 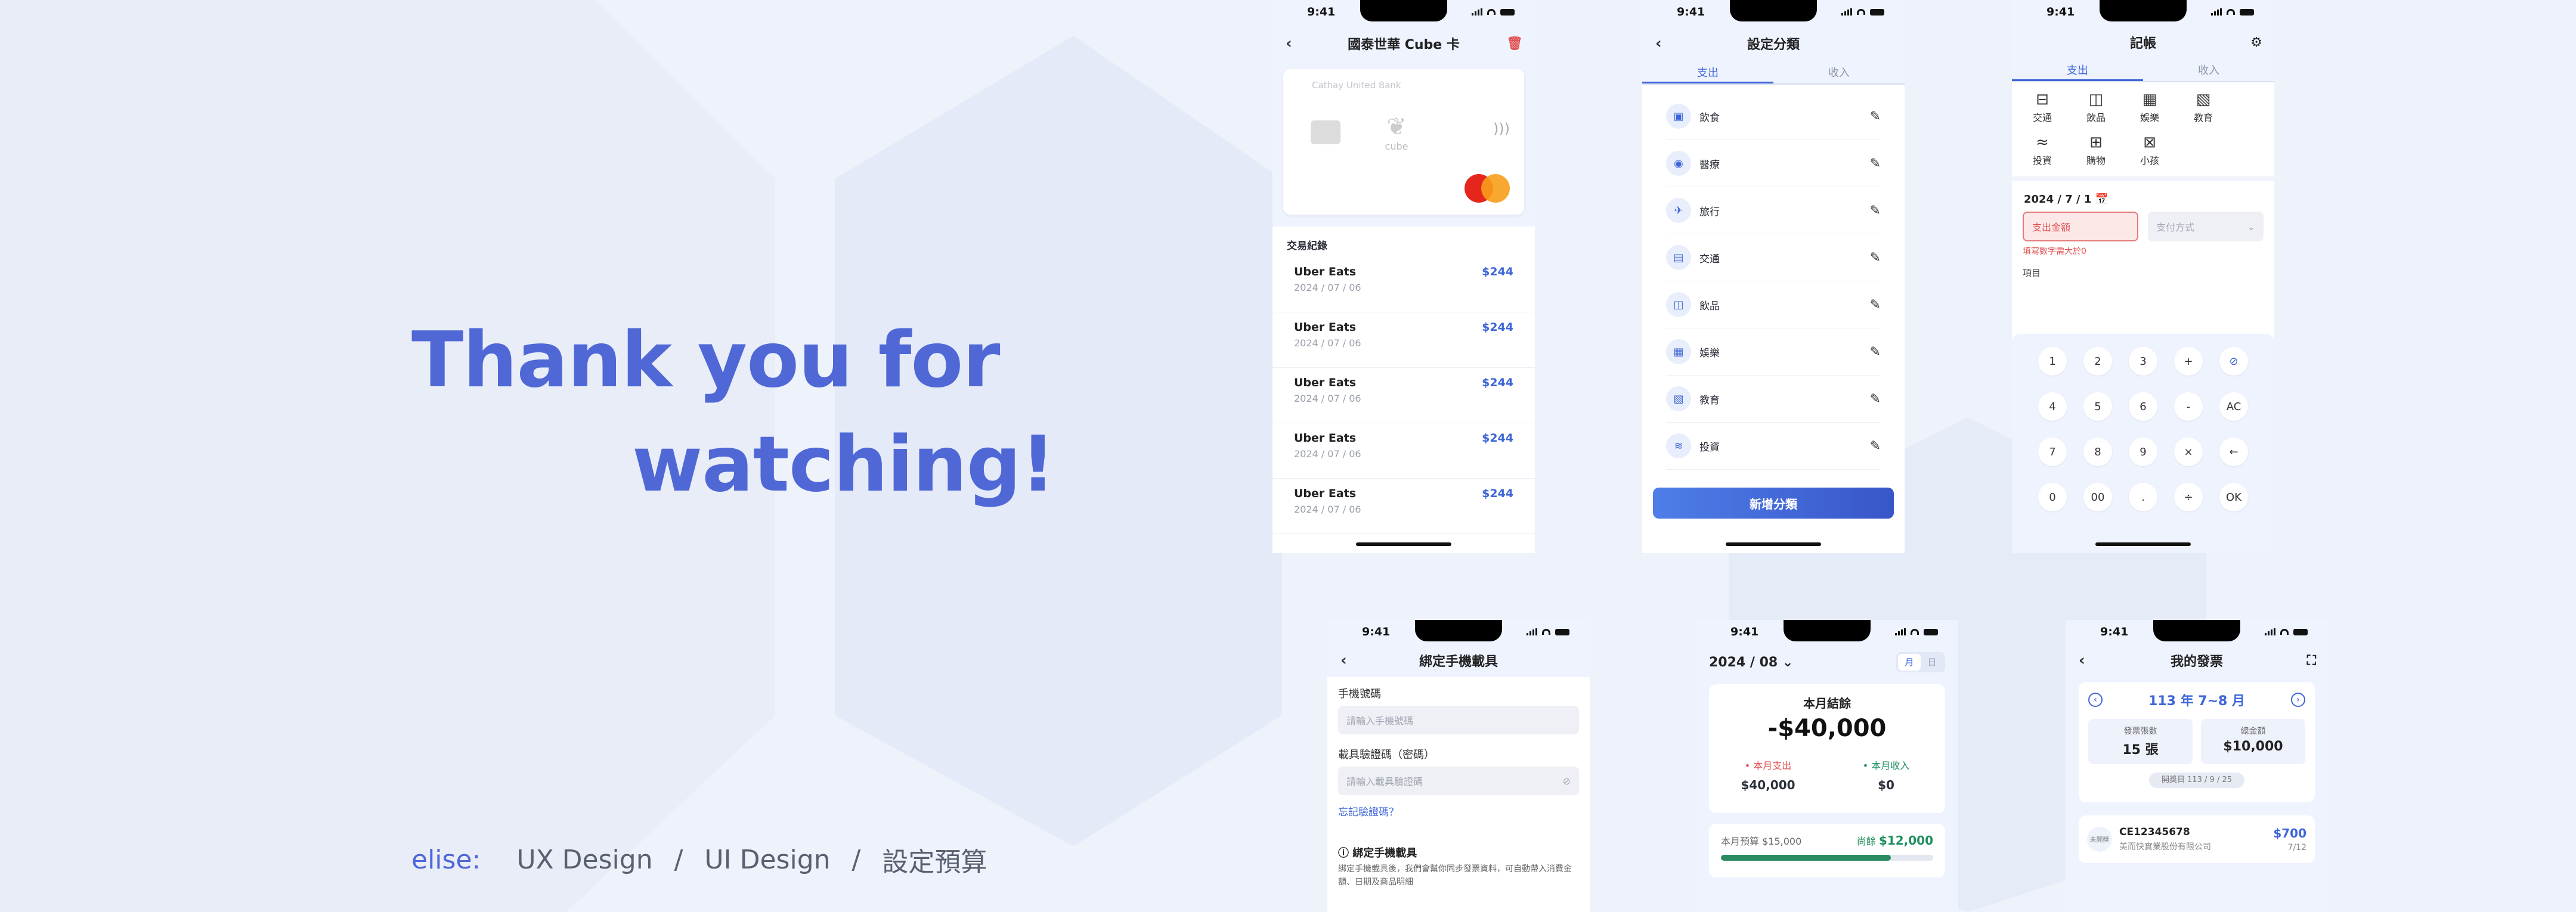 What do you see at coordinates (2233, 406) in the screenshot?
I see `keypad-key: AC` at bounding box center [2233, 406].